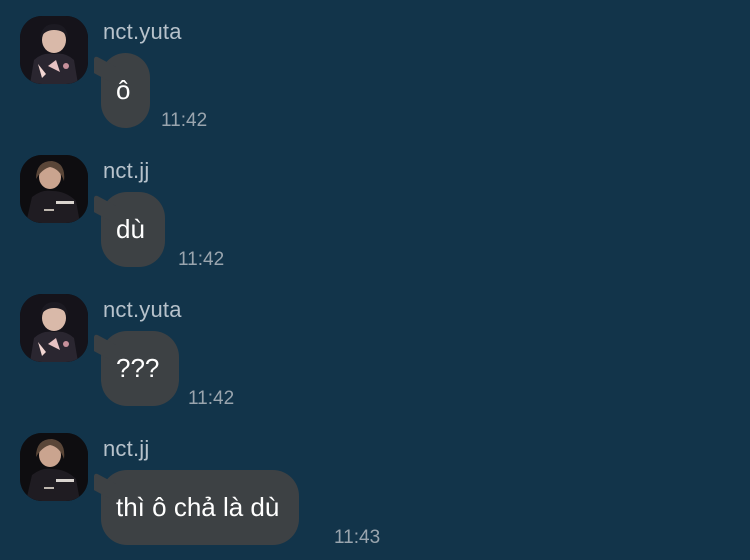  What do you see at coordinates (357, 537) in the screenshot?
I see `message-timestamp: 11:43` at bounding box center [357, 537].